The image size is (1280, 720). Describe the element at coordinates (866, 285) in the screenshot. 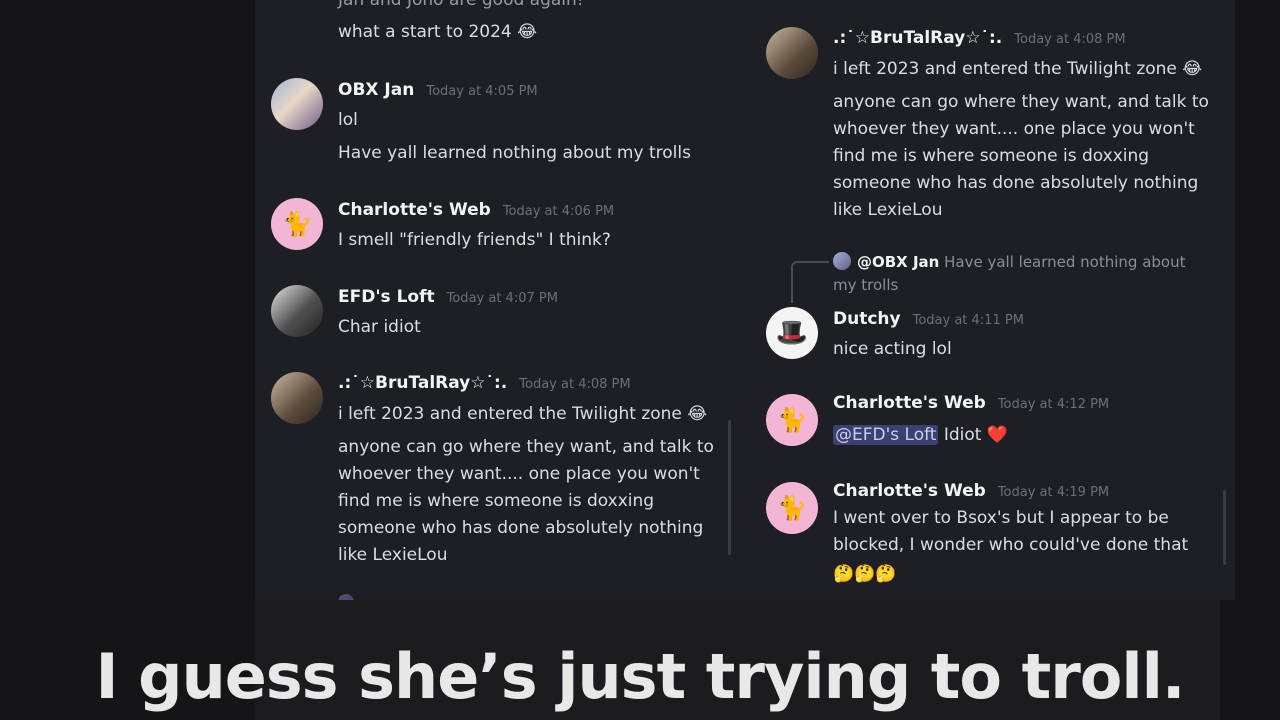

I see `reply-text: my trolls` at that location.